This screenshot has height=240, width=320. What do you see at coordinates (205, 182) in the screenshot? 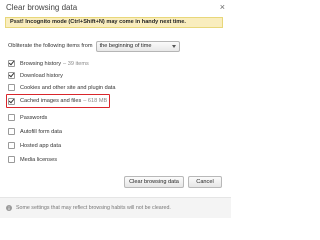
I see `cancel-button: Cancel` at bounding box center [205, 182].